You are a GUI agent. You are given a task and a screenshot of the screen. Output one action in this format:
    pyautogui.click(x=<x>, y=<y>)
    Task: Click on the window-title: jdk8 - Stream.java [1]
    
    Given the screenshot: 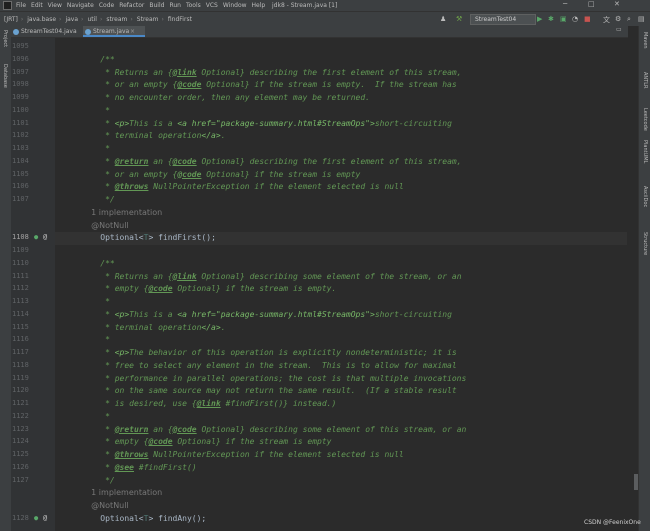 What is the action you would take?
    pyautogui.click(x=305, y=5)
    